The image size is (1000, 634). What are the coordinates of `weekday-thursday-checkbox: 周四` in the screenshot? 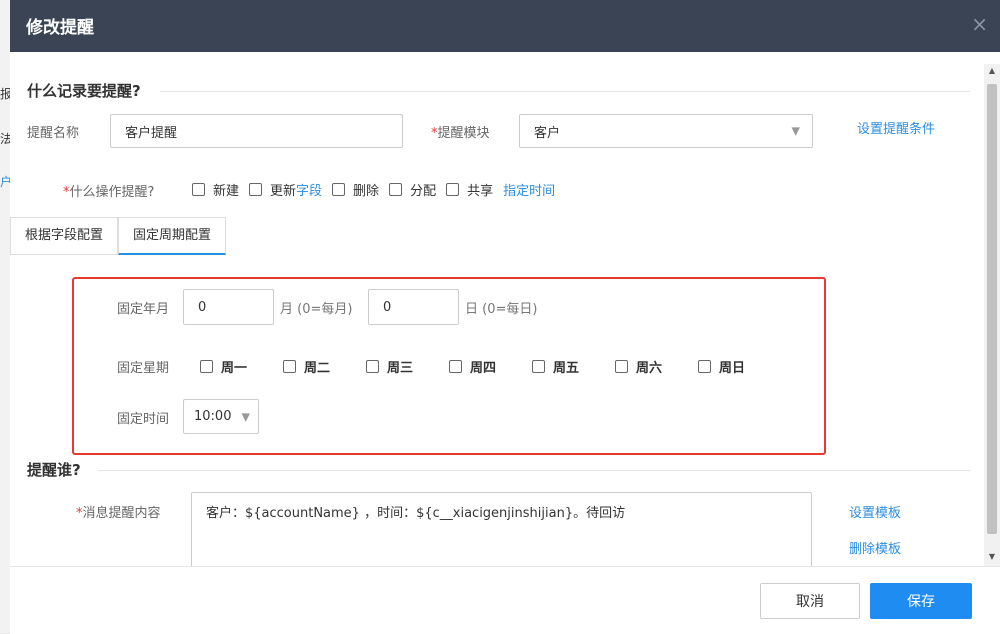 It's located at (490, 366).